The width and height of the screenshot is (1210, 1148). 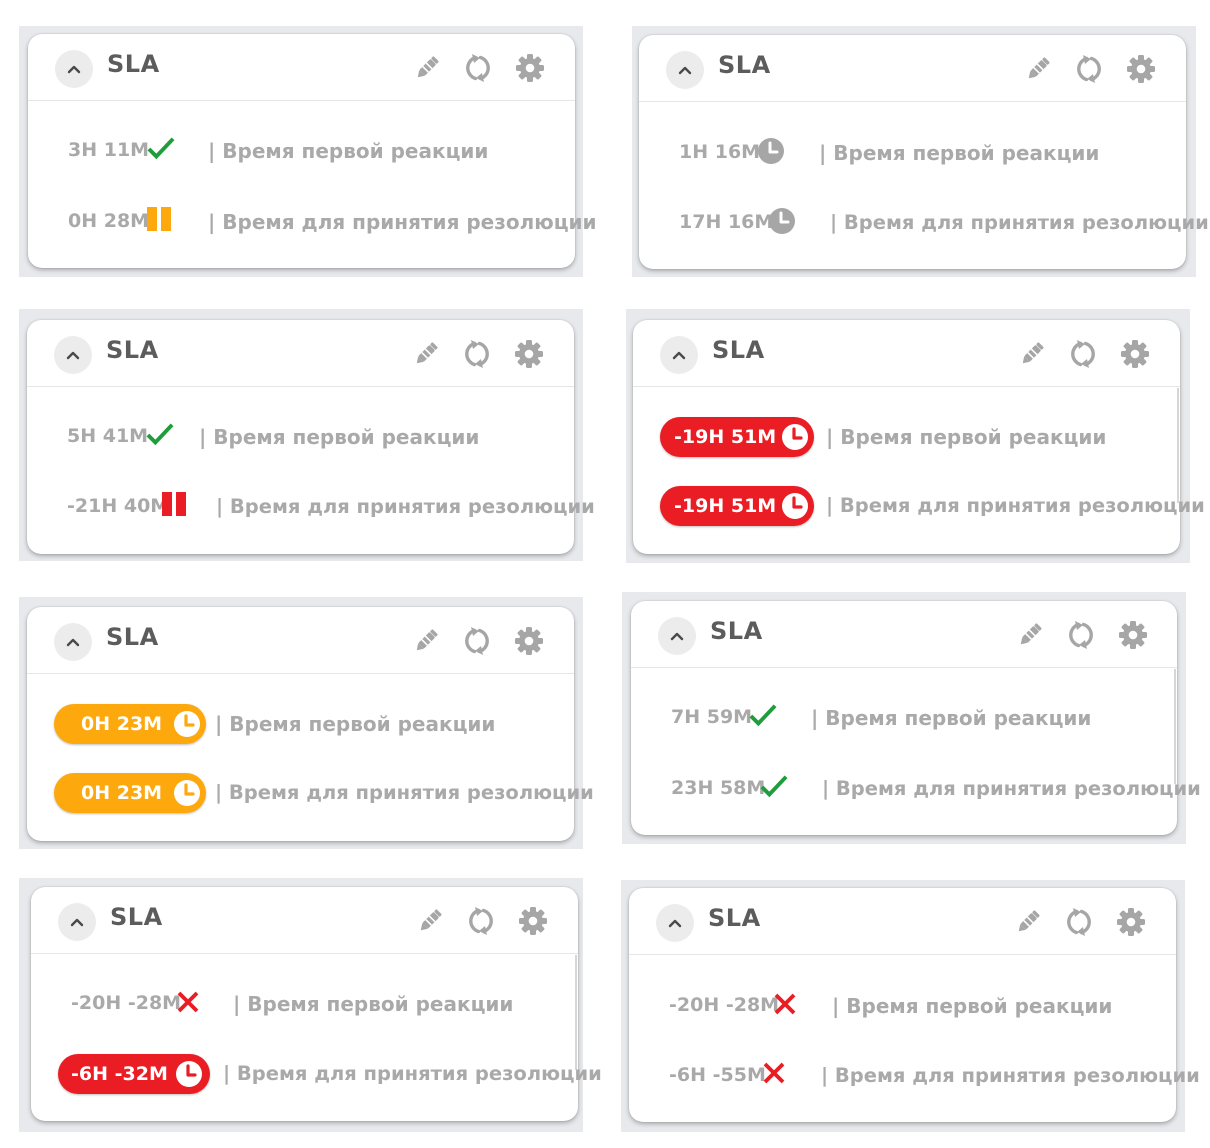 What do you see at coordinates (109, 221) in the screenshot?
I see `sla-timer-value: 0H 28M` at bounding box center [109, 221].